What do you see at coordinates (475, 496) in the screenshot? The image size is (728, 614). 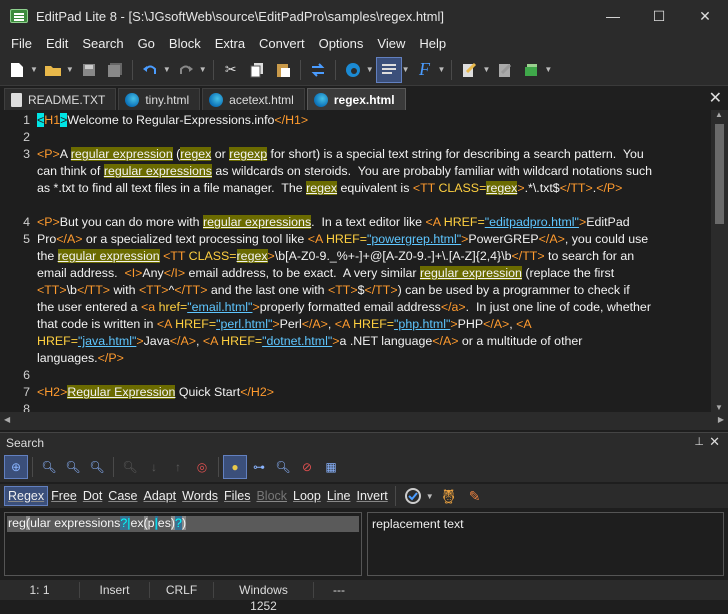 I see `regexmagic-icon: ✎` at bounding box center [475, 496].